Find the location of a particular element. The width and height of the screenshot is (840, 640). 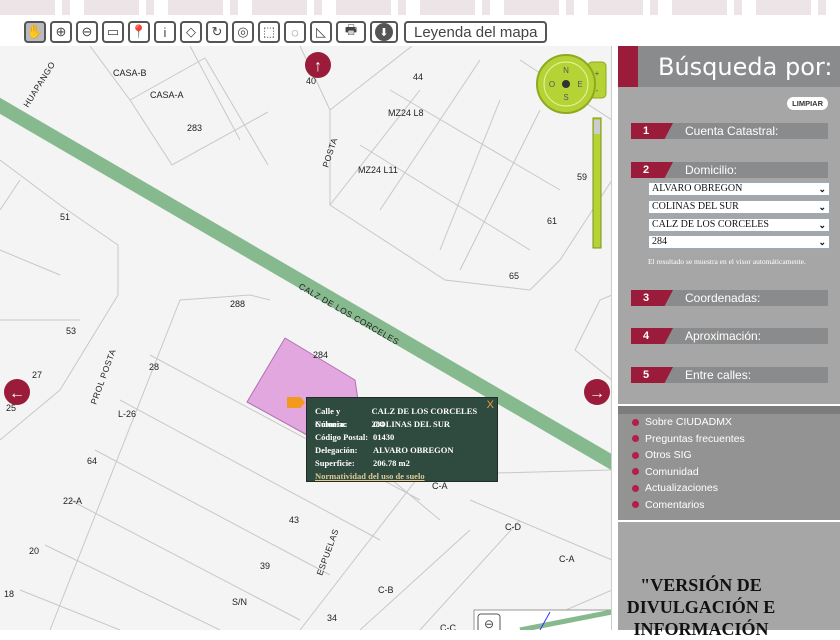

zoom-in-control: + is located at coordinates (597, 73).